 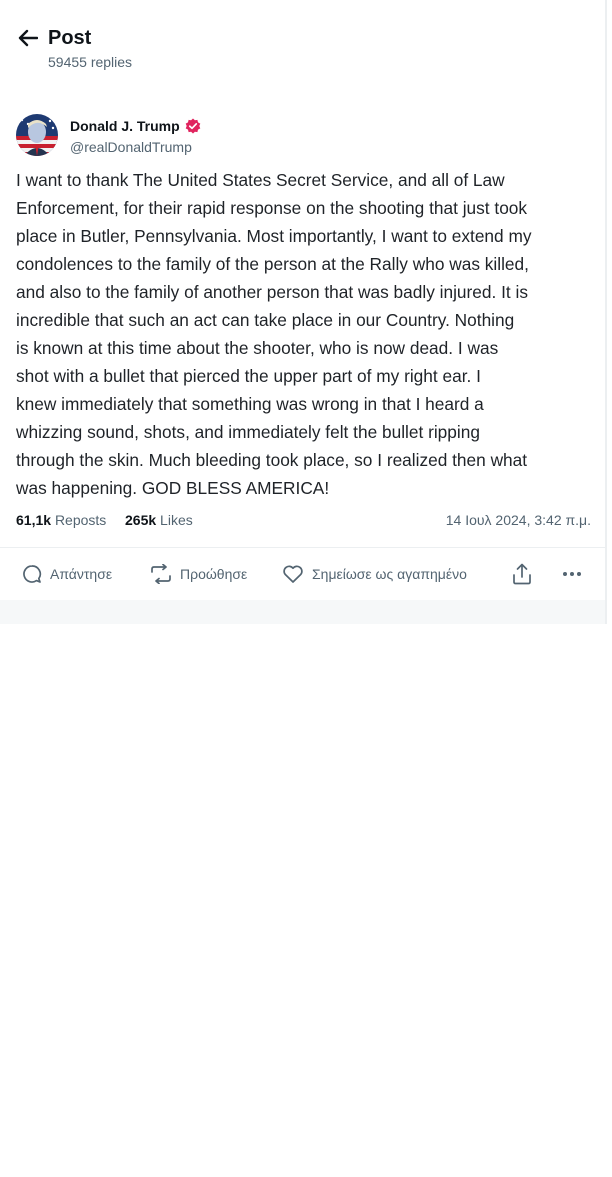 What do you see at coordinates (214, 574) in the screenshot?
I see `repost-label: Προώθησε` at bounding box center [214, 574].